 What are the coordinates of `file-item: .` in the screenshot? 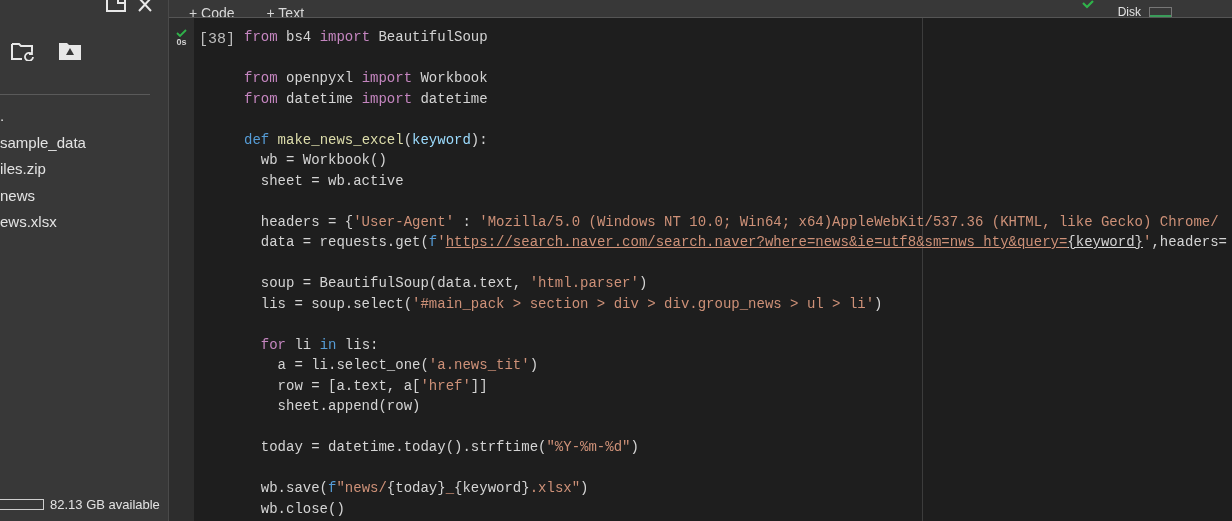 It's located at (84, 116).